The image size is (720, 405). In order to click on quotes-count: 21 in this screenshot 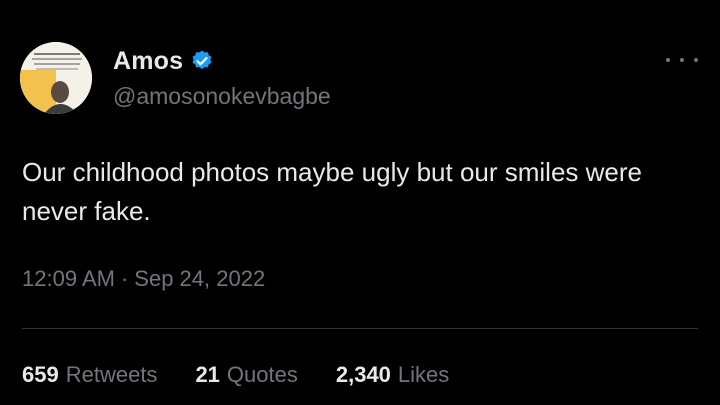, I will do `click(207, 374)`.